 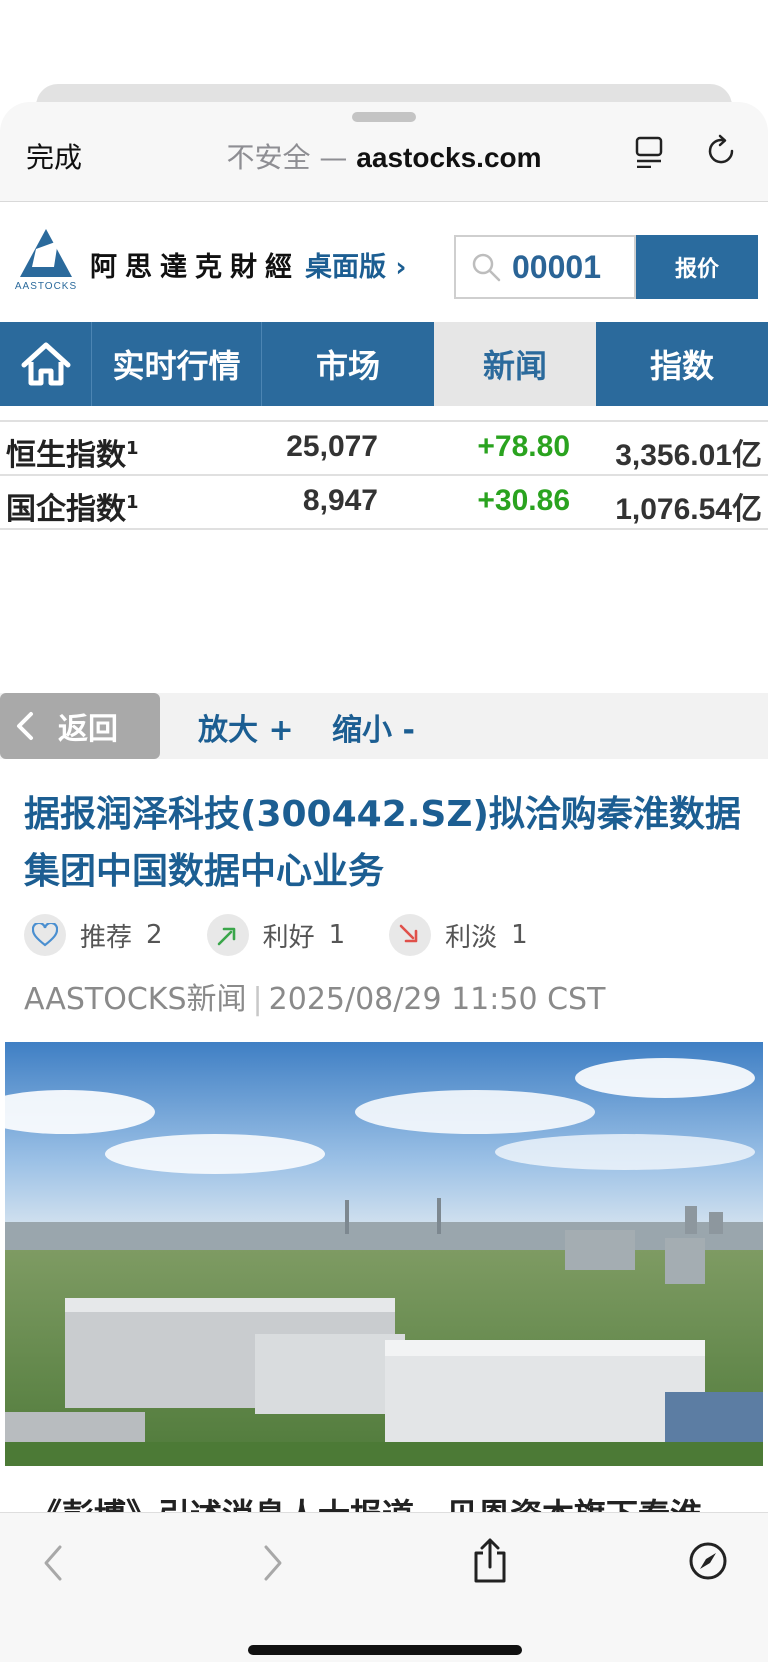 What do you see at coordinates (649, 152) in the screenshot?
I see `reader-mode-icon` at bounding box center [649, 152].